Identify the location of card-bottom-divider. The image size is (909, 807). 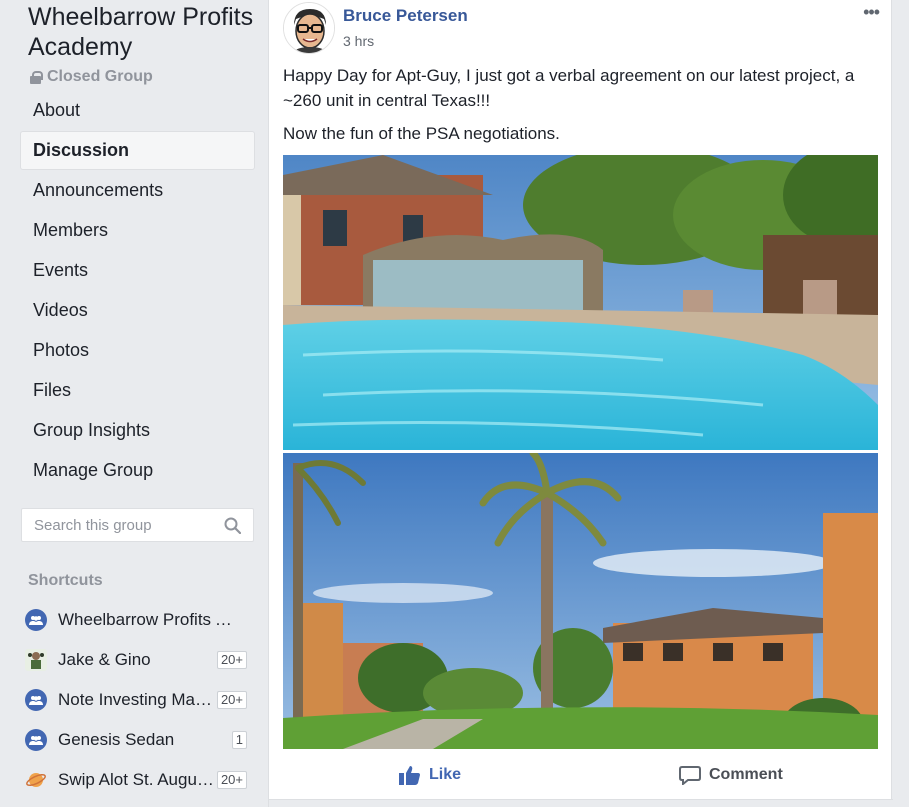
(581, 803).